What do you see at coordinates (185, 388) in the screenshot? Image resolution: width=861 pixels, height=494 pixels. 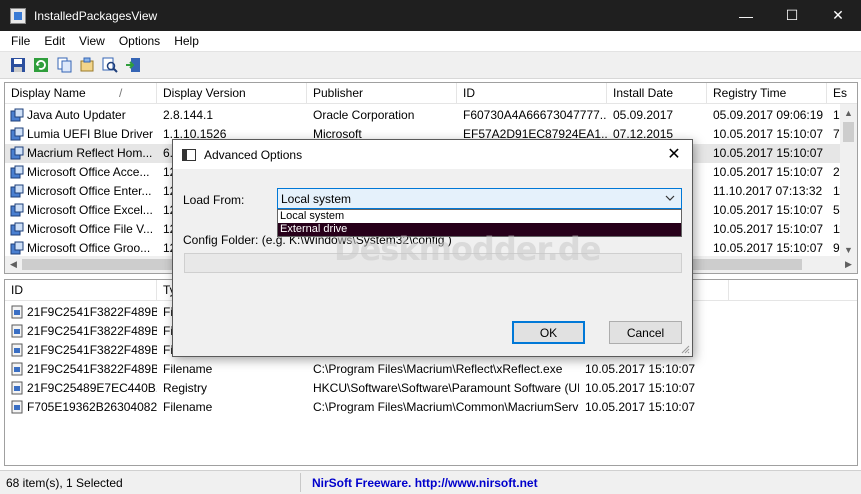 I see `table-cell: Registry` at bounding box center [185, 388].